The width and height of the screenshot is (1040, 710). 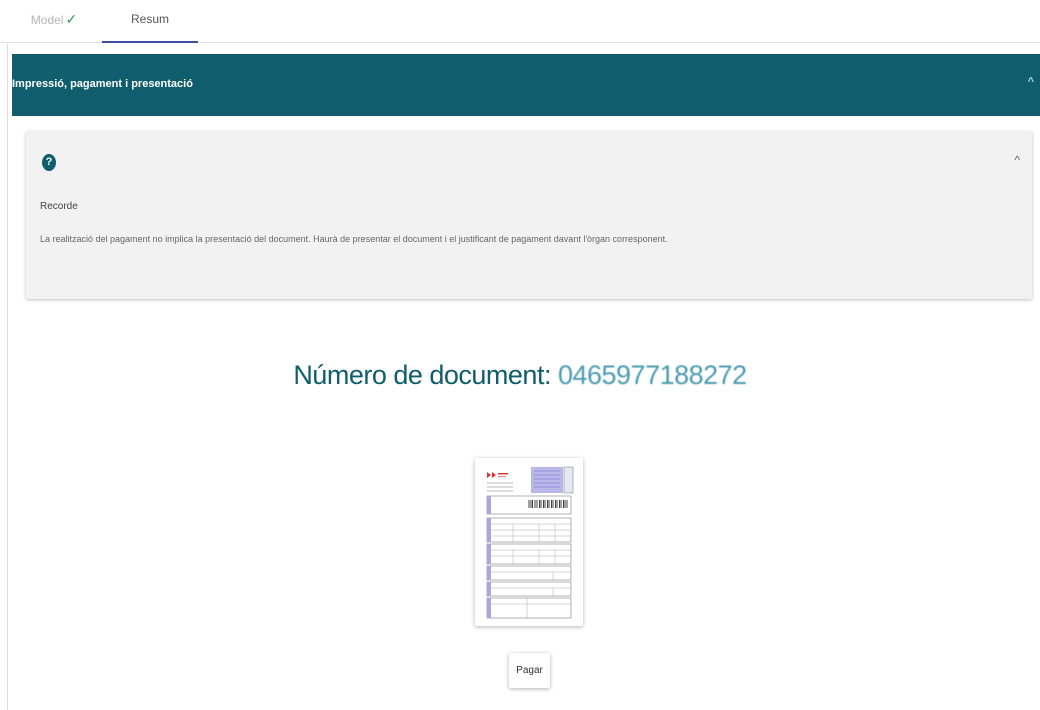 What do you see at coordinates (526, 85) in the screenshot?
I see `section-header: Impressió, pagament i presentació ^` at bounding box center [526, 85].